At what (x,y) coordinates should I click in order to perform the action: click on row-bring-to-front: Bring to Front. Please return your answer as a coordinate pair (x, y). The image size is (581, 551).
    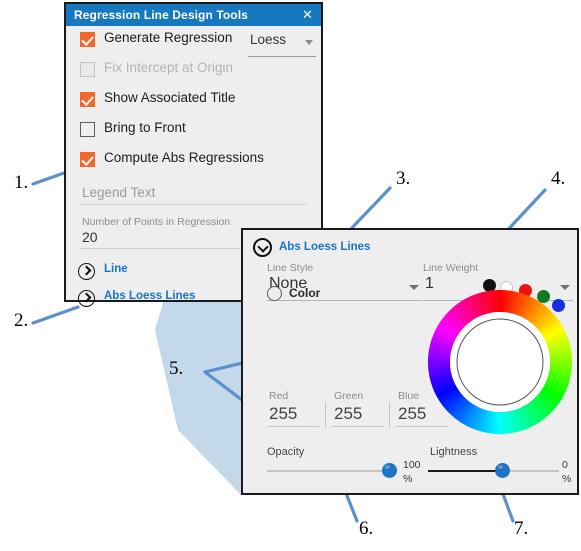
    Looking at the image, I should click on (193, 131).